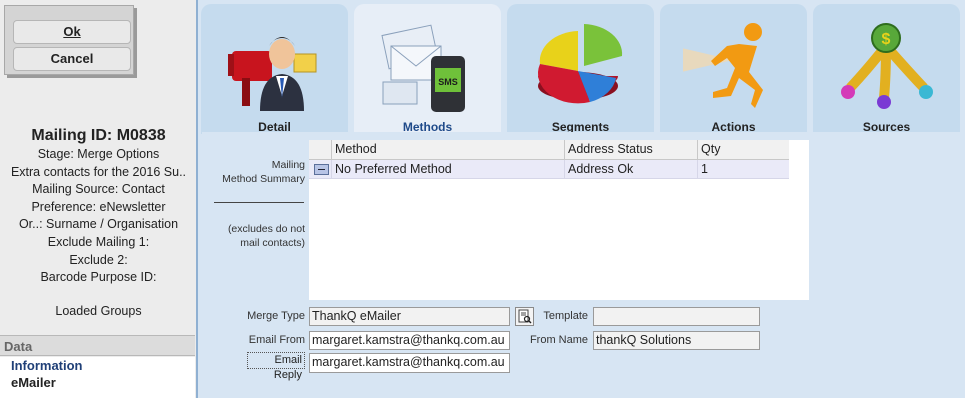 The width and height of the screenshot is (965, 398). I want to click on grid-header: Method Address Status Qty, so click(549, 150).